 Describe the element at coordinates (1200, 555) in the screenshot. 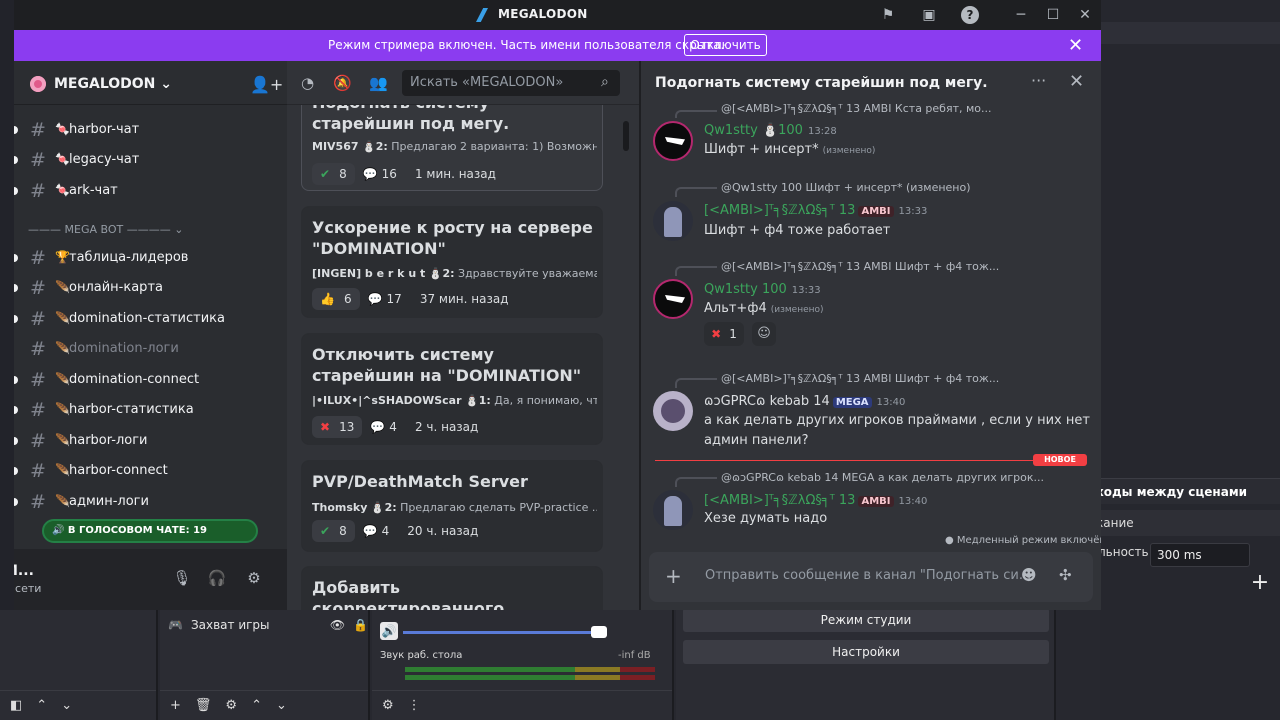

I see `obs-duration-input: 300 ms` at that location.